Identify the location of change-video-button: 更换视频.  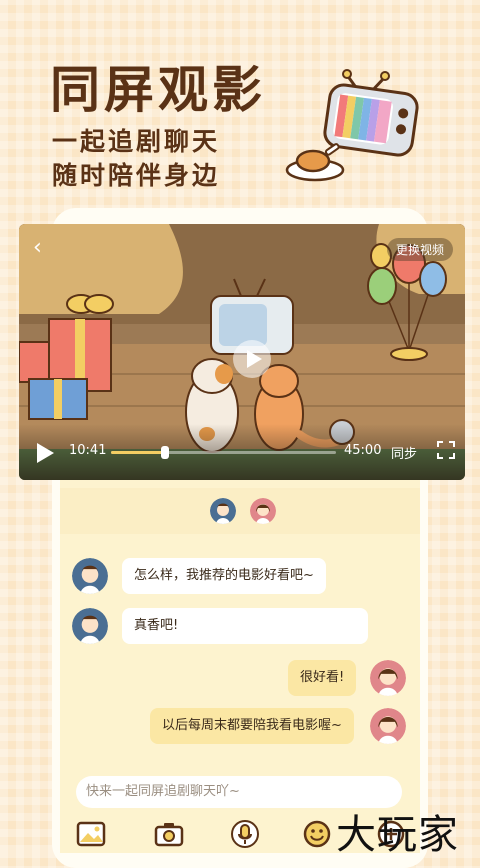
(419, 249).